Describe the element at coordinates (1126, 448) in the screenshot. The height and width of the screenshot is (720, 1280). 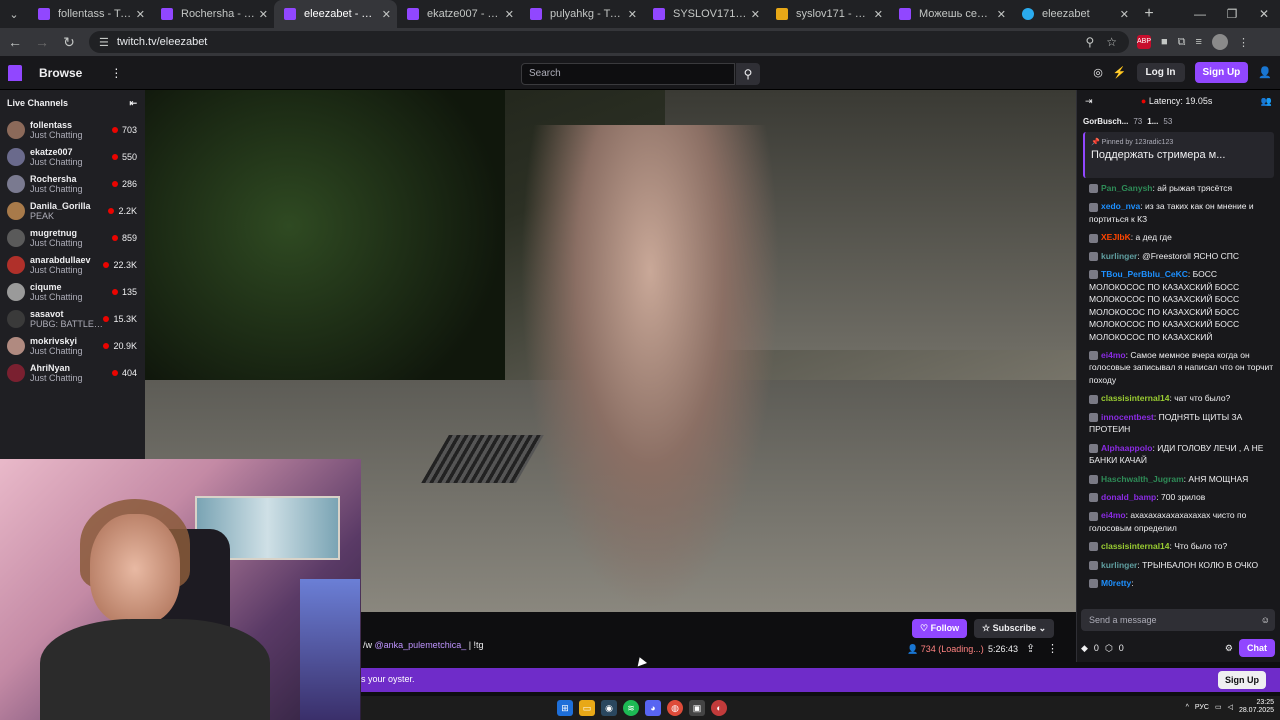
I see `chat-username: Alphaappolo` at that location.